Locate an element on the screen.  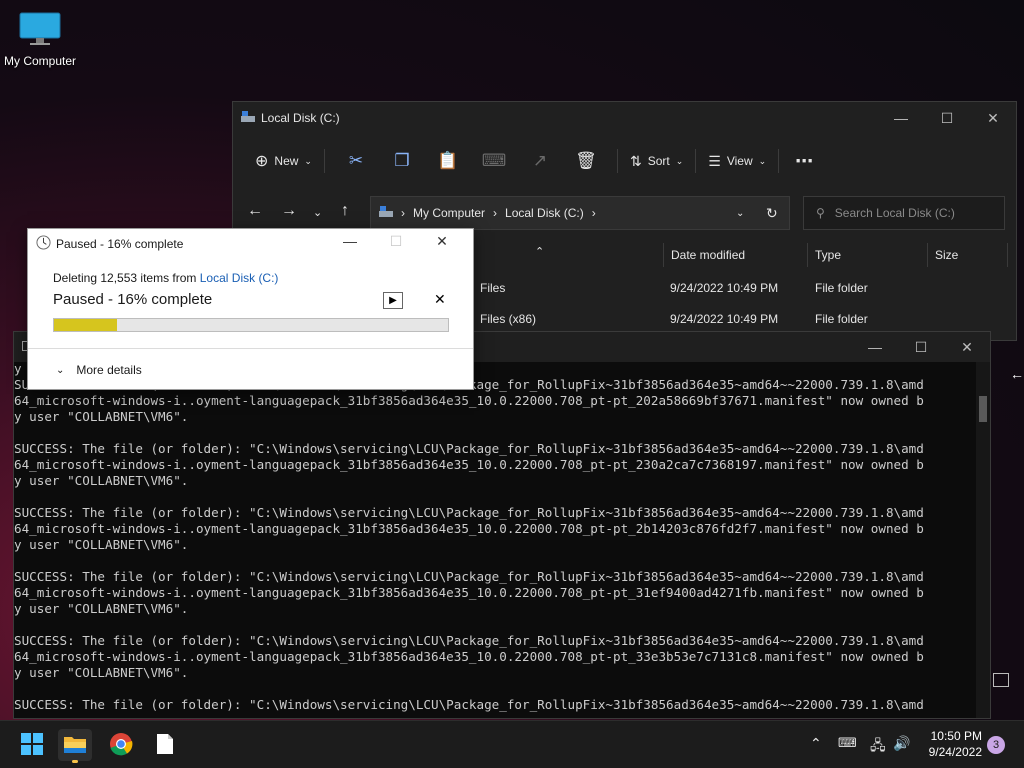
source-link: Local Disk (C:) is located at coordinates (239, 278).